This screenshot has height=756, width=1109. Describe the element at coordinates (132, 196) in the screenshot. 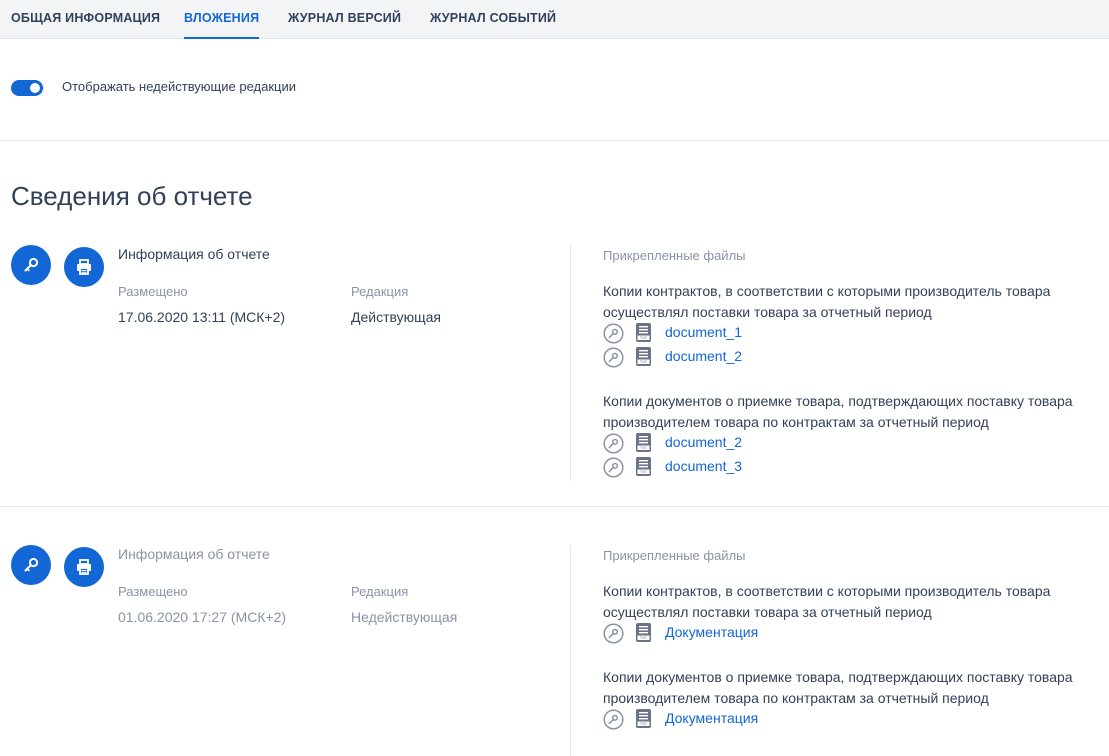

I see `page-title: Сведения об отчете` at that location.